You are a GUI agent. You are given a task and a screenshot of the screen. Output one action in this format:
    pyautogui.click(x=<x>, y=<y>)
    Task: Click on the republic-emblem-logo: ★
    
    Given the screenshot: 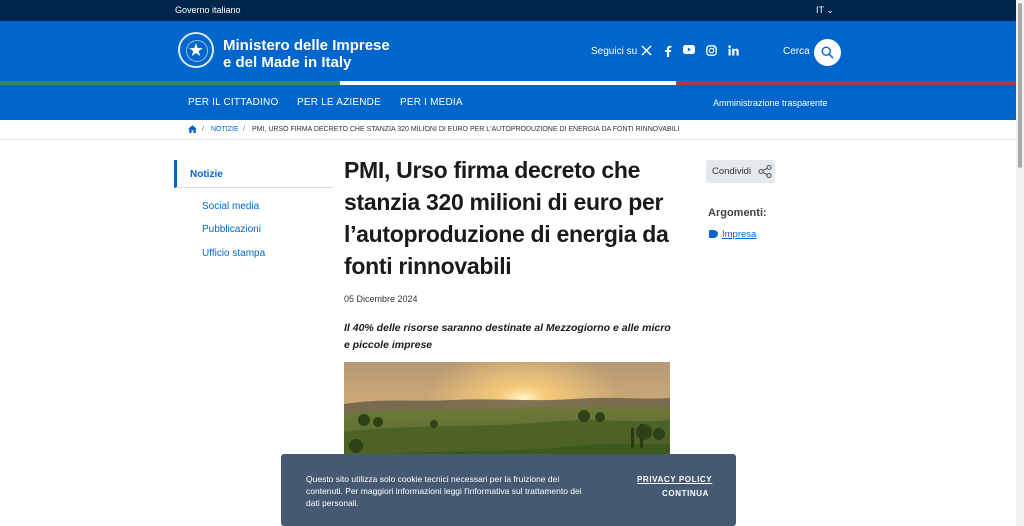 What is the action you would take?
    pyautogui.click(x=196, y=50)
    